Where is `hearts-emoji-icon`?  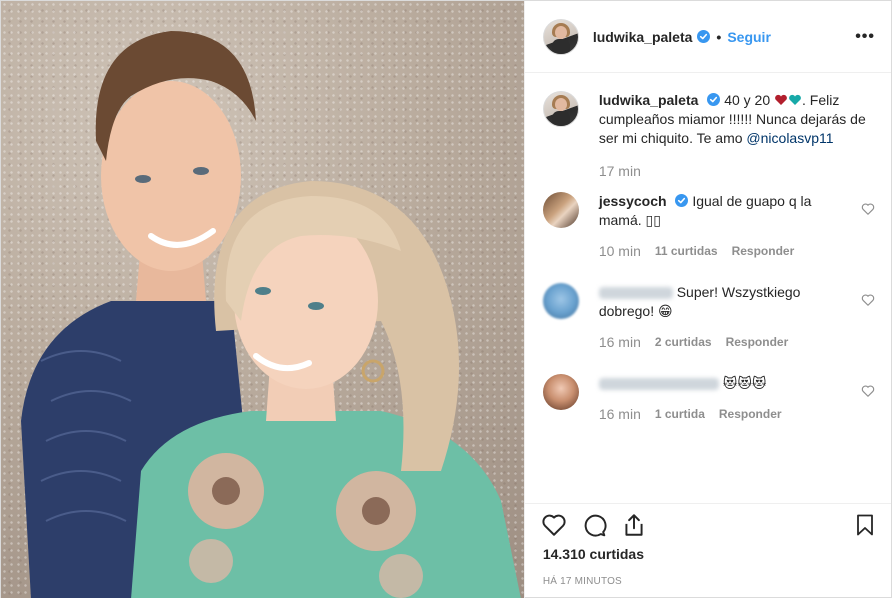 hearts-emoji-icon is located at coordinates (788, 99).